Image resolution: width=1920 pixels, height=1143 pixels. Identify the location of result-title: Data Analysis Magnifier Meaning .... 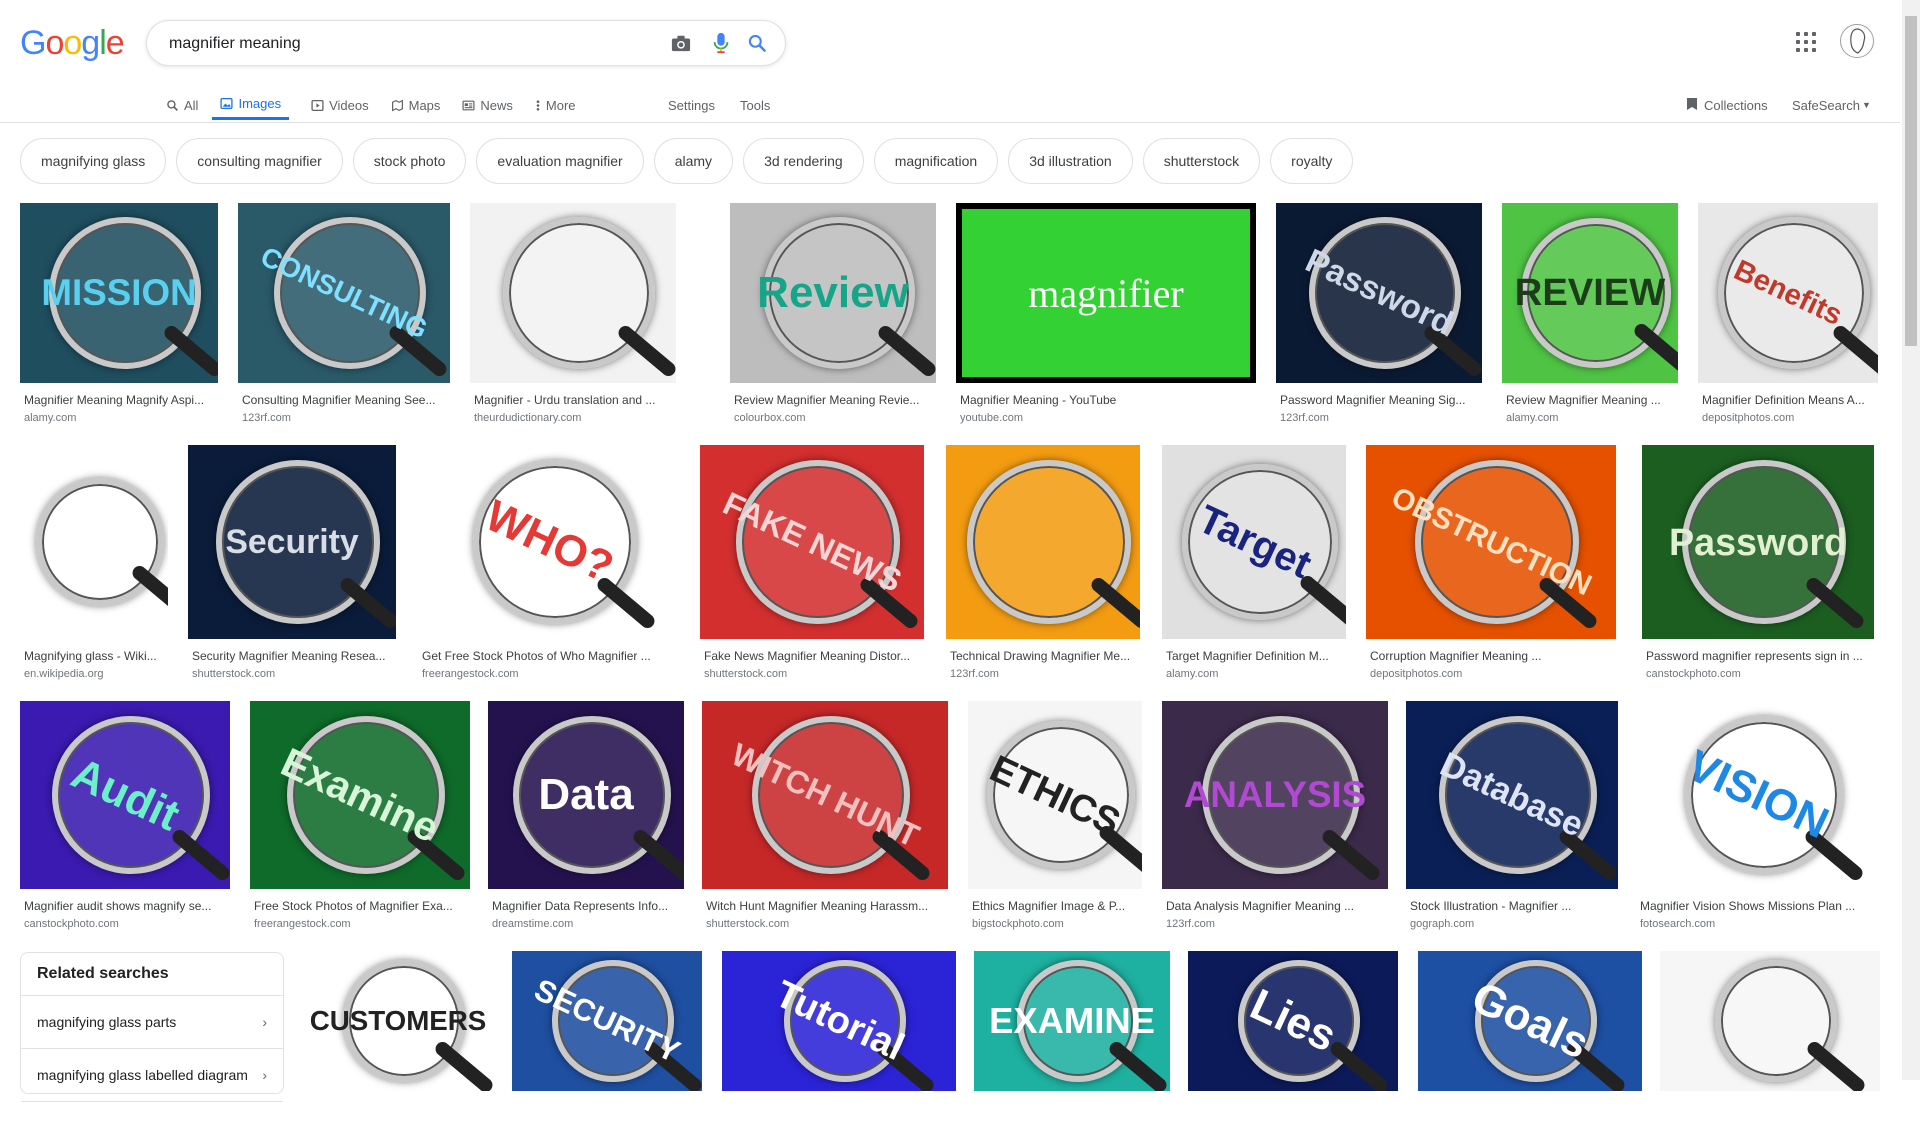
(1276, 906).